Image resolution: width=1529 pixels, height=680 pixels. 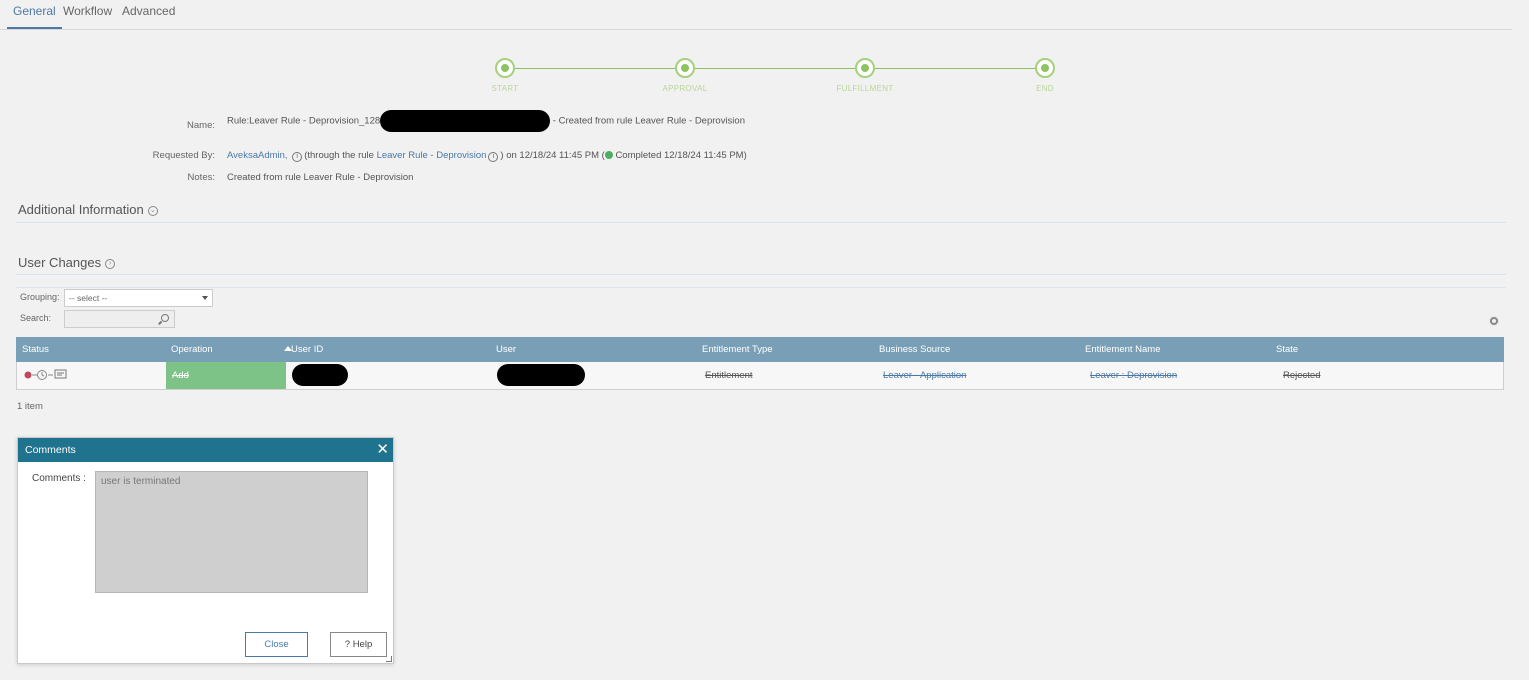 I want to click on step-start: START, so click(x=505, y=75).